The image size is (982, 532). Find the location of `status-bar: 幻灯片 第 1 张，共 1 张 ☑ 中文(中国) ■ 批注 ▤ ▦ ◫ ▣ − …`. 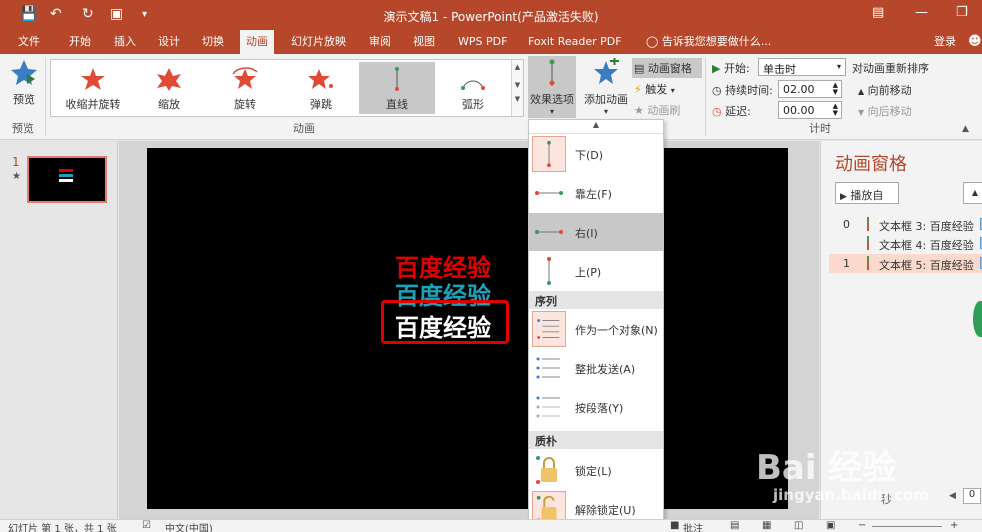

status-bar: 幻灯片 第 1 张，共 1 张 ☑ 中文(中国) ■ 批注 ▤ ▦ ◫ ▣ − … is located at coordinates (491, 525).